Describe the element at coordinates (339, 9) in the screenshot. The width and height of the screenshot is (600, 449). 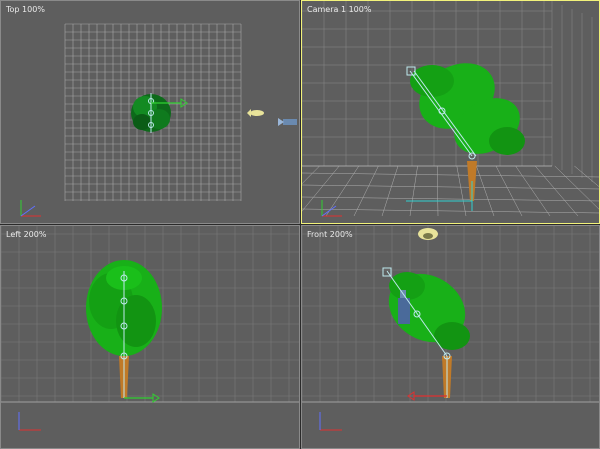
I see `viewport-label-camera: Camera 1 100%` at that location.